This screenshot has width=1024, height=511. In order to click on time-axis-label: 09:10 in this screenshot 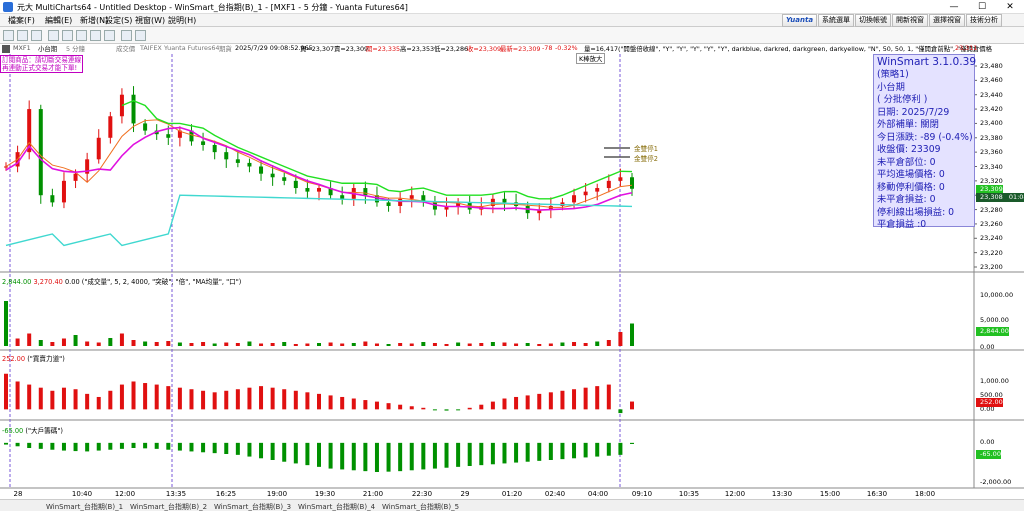, I will do `click(642, 494)`.